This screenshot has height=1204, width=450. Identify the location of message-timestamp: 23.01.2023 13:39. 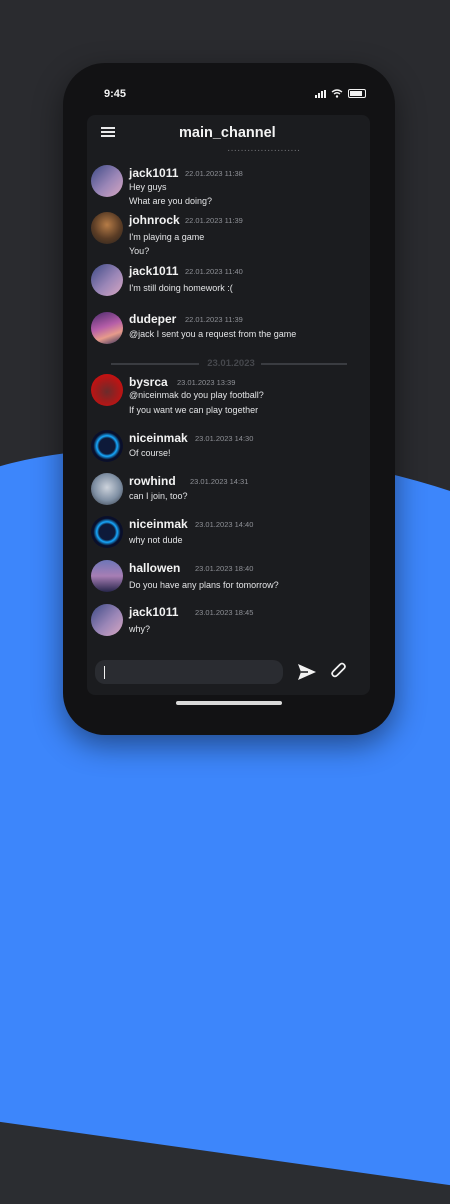
(206, 382).